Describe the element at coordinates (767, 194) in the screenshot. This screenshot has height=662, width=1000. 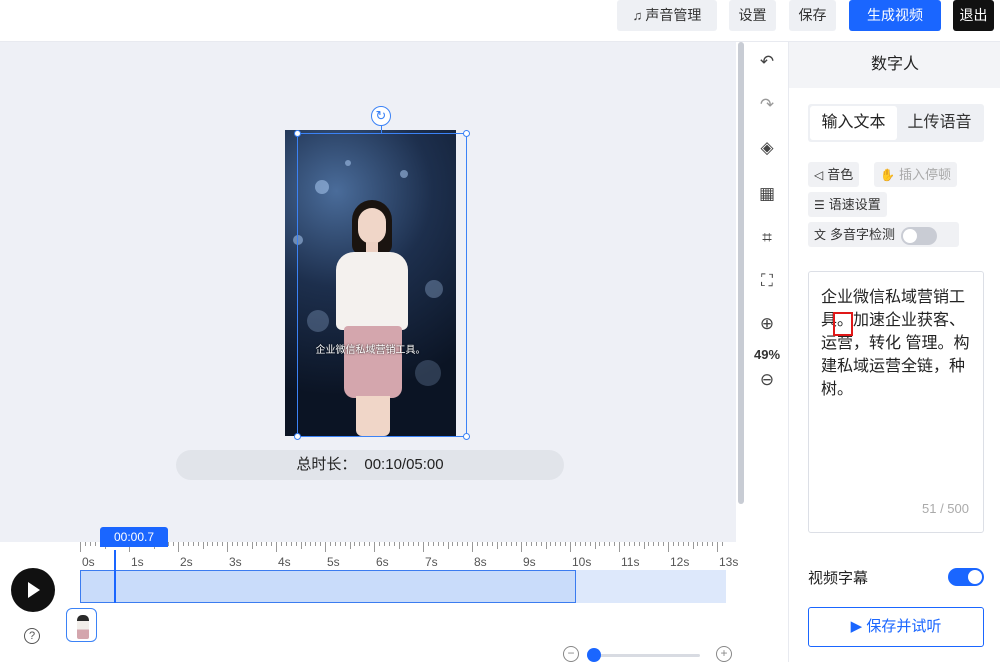
I see `grid-icon: ▦` at that location.